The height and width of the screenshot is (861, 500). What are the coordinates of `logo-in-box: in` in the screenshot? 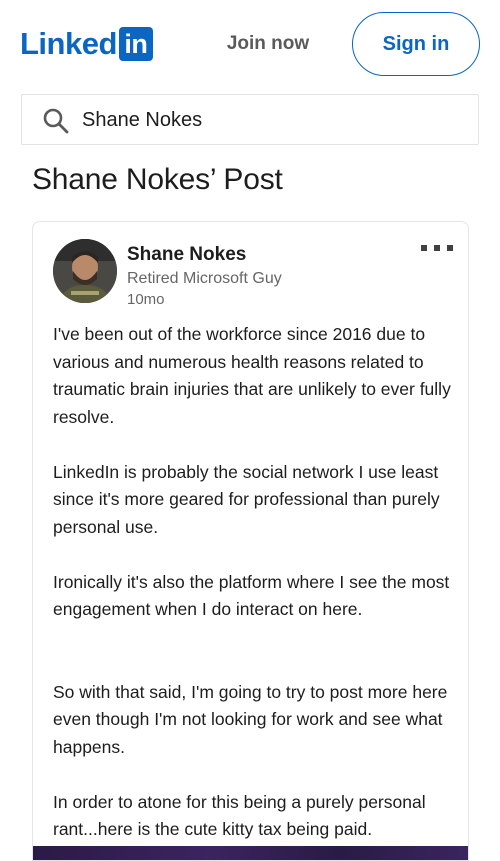 It's located at (135, 44).